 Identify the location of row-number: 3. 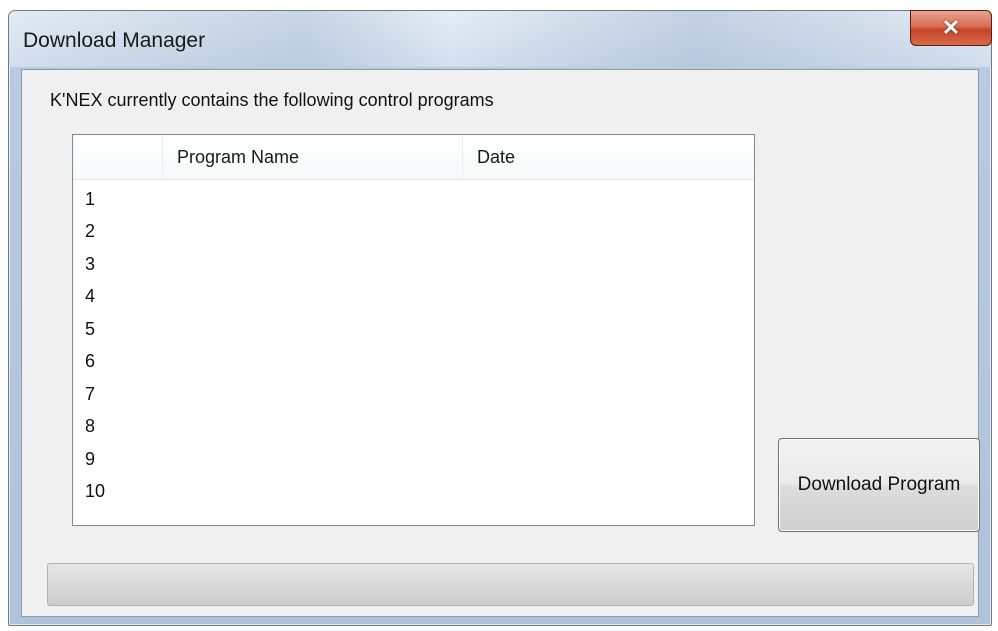
(90, 263).